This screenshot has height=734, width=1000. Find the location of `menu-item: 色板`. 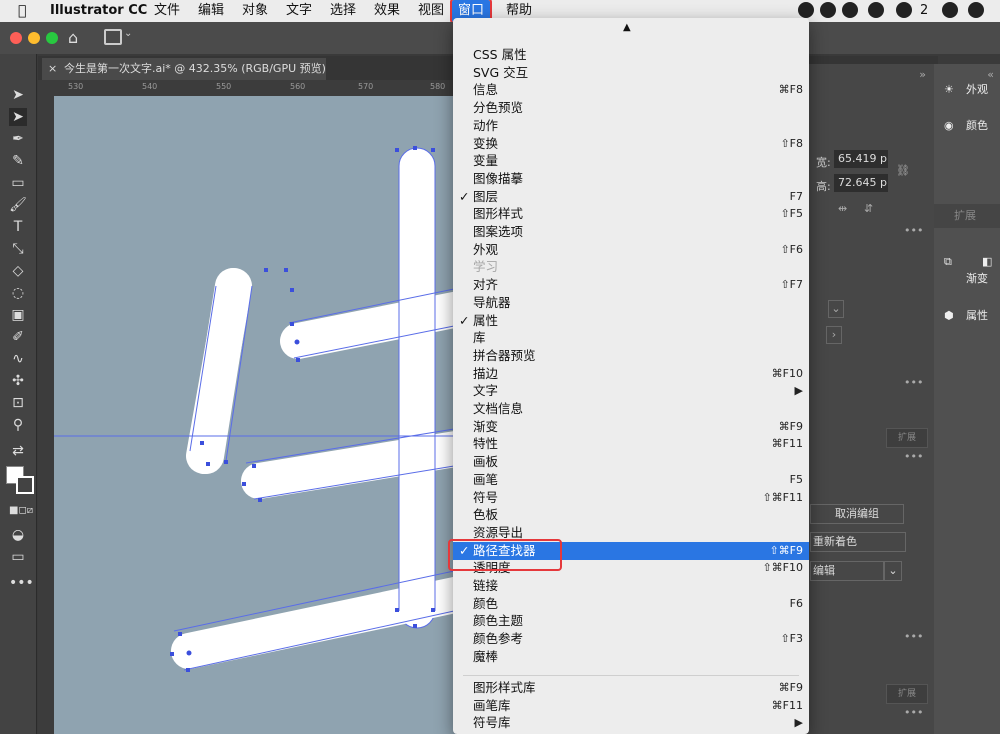

menu-item: 色板 is located at coordinates (631, 515).